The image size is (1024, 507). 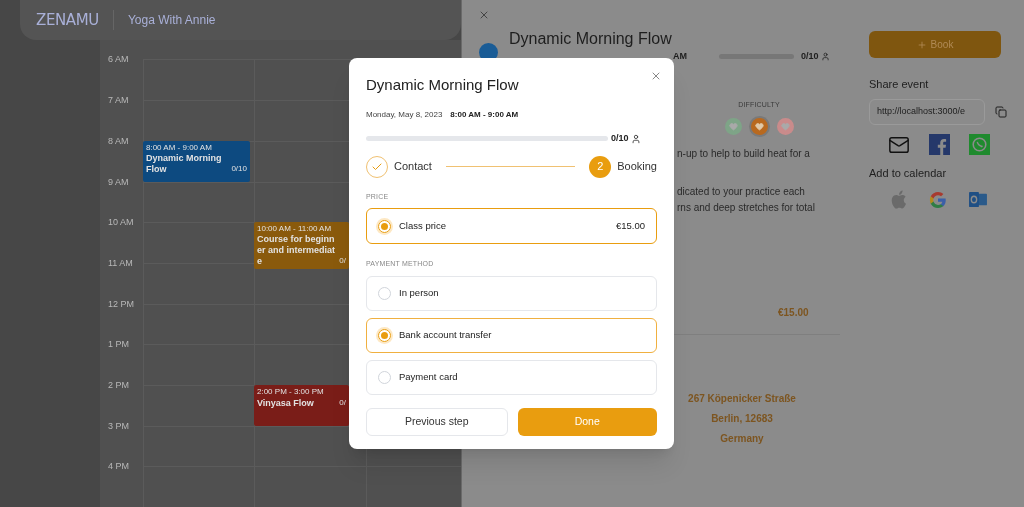 I want to click on option-price: €15.00, so click(x=630, y=225).